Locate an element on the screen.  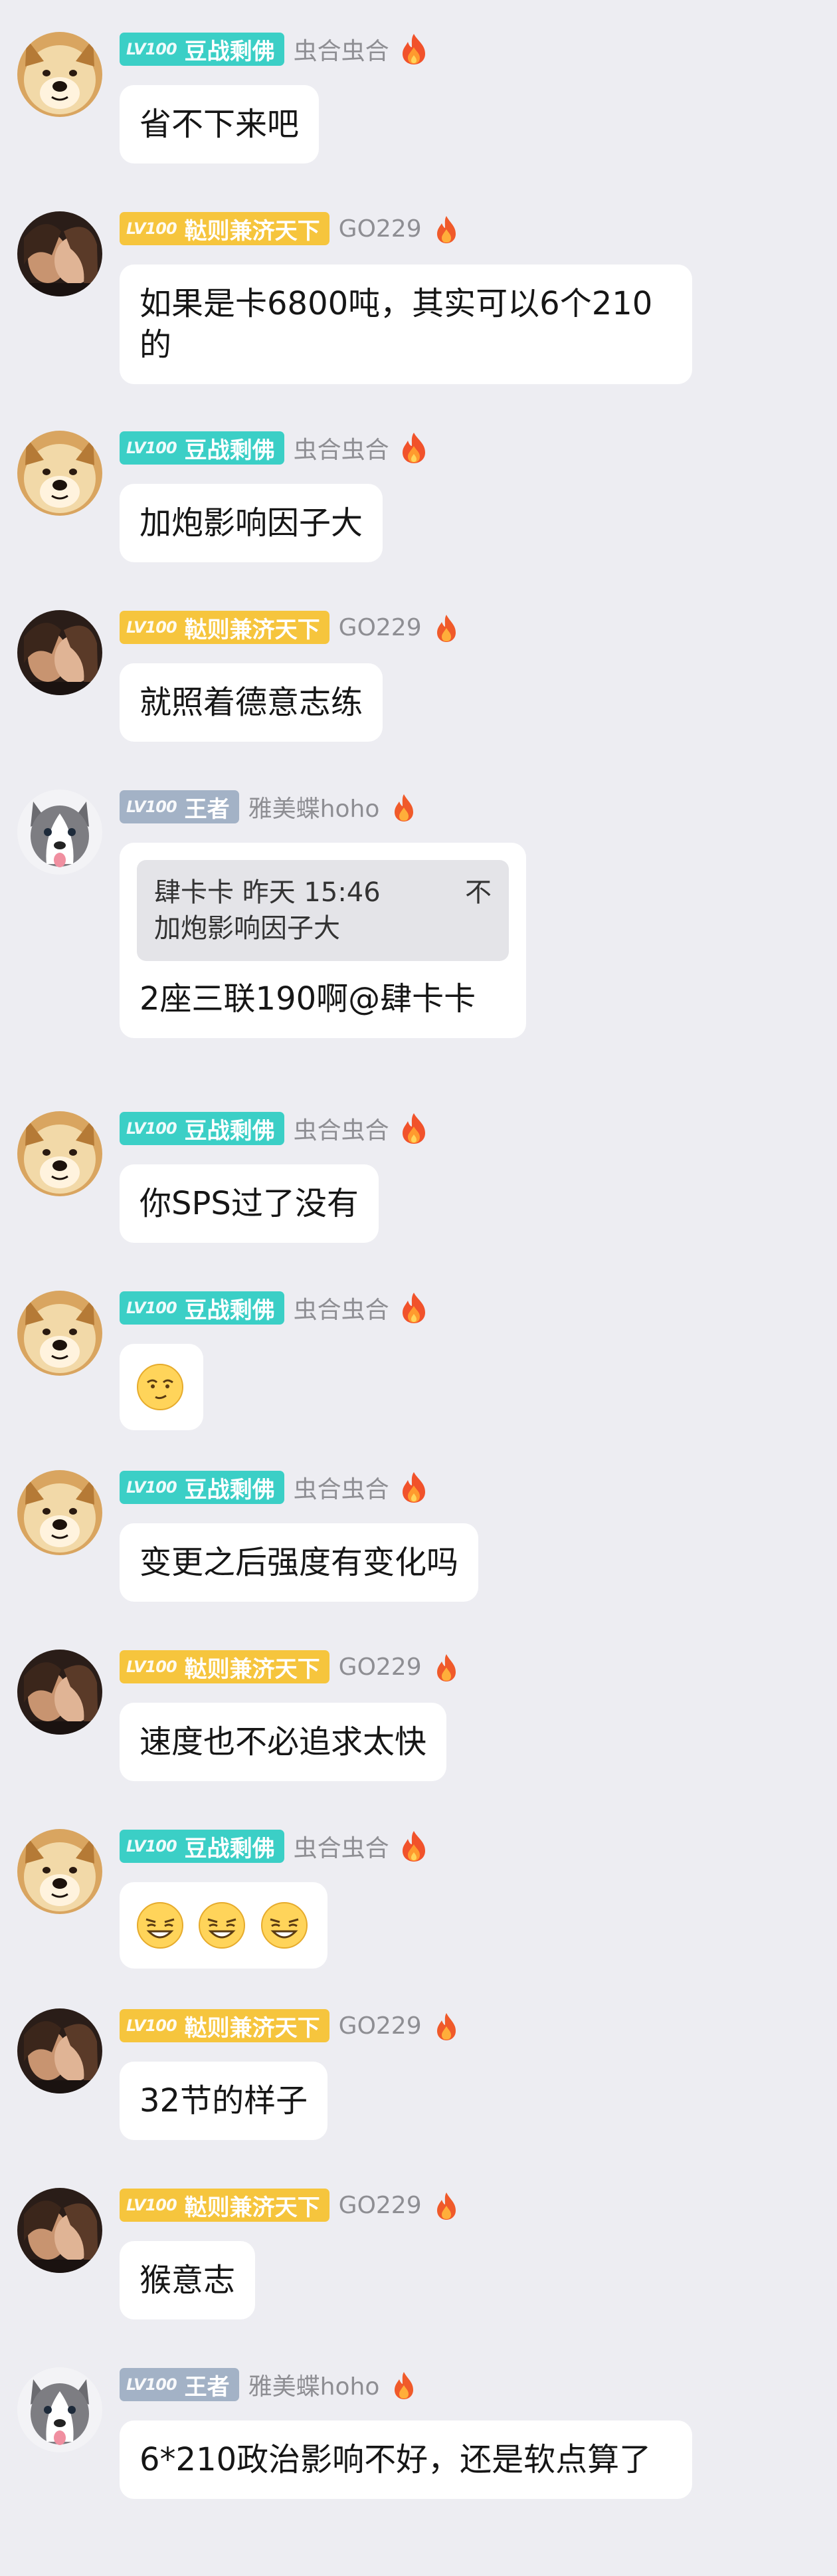
smirk-emoji-icon is located at coordinates (160, 1387).